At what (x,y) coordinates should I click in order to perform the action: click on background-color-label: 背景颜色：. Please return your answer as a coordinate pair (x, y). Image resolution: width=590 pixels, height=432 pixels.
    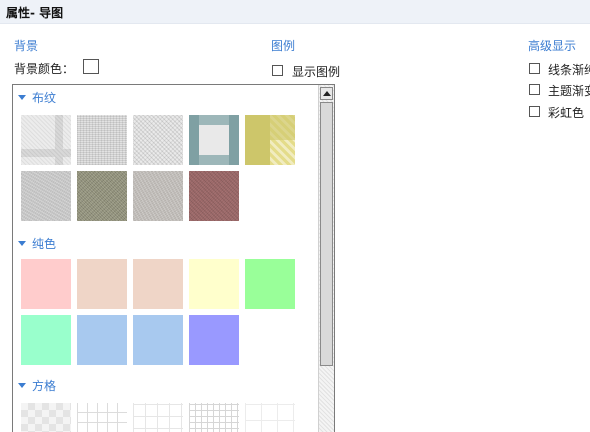
    Looking at the image, I should click on (44, 69).